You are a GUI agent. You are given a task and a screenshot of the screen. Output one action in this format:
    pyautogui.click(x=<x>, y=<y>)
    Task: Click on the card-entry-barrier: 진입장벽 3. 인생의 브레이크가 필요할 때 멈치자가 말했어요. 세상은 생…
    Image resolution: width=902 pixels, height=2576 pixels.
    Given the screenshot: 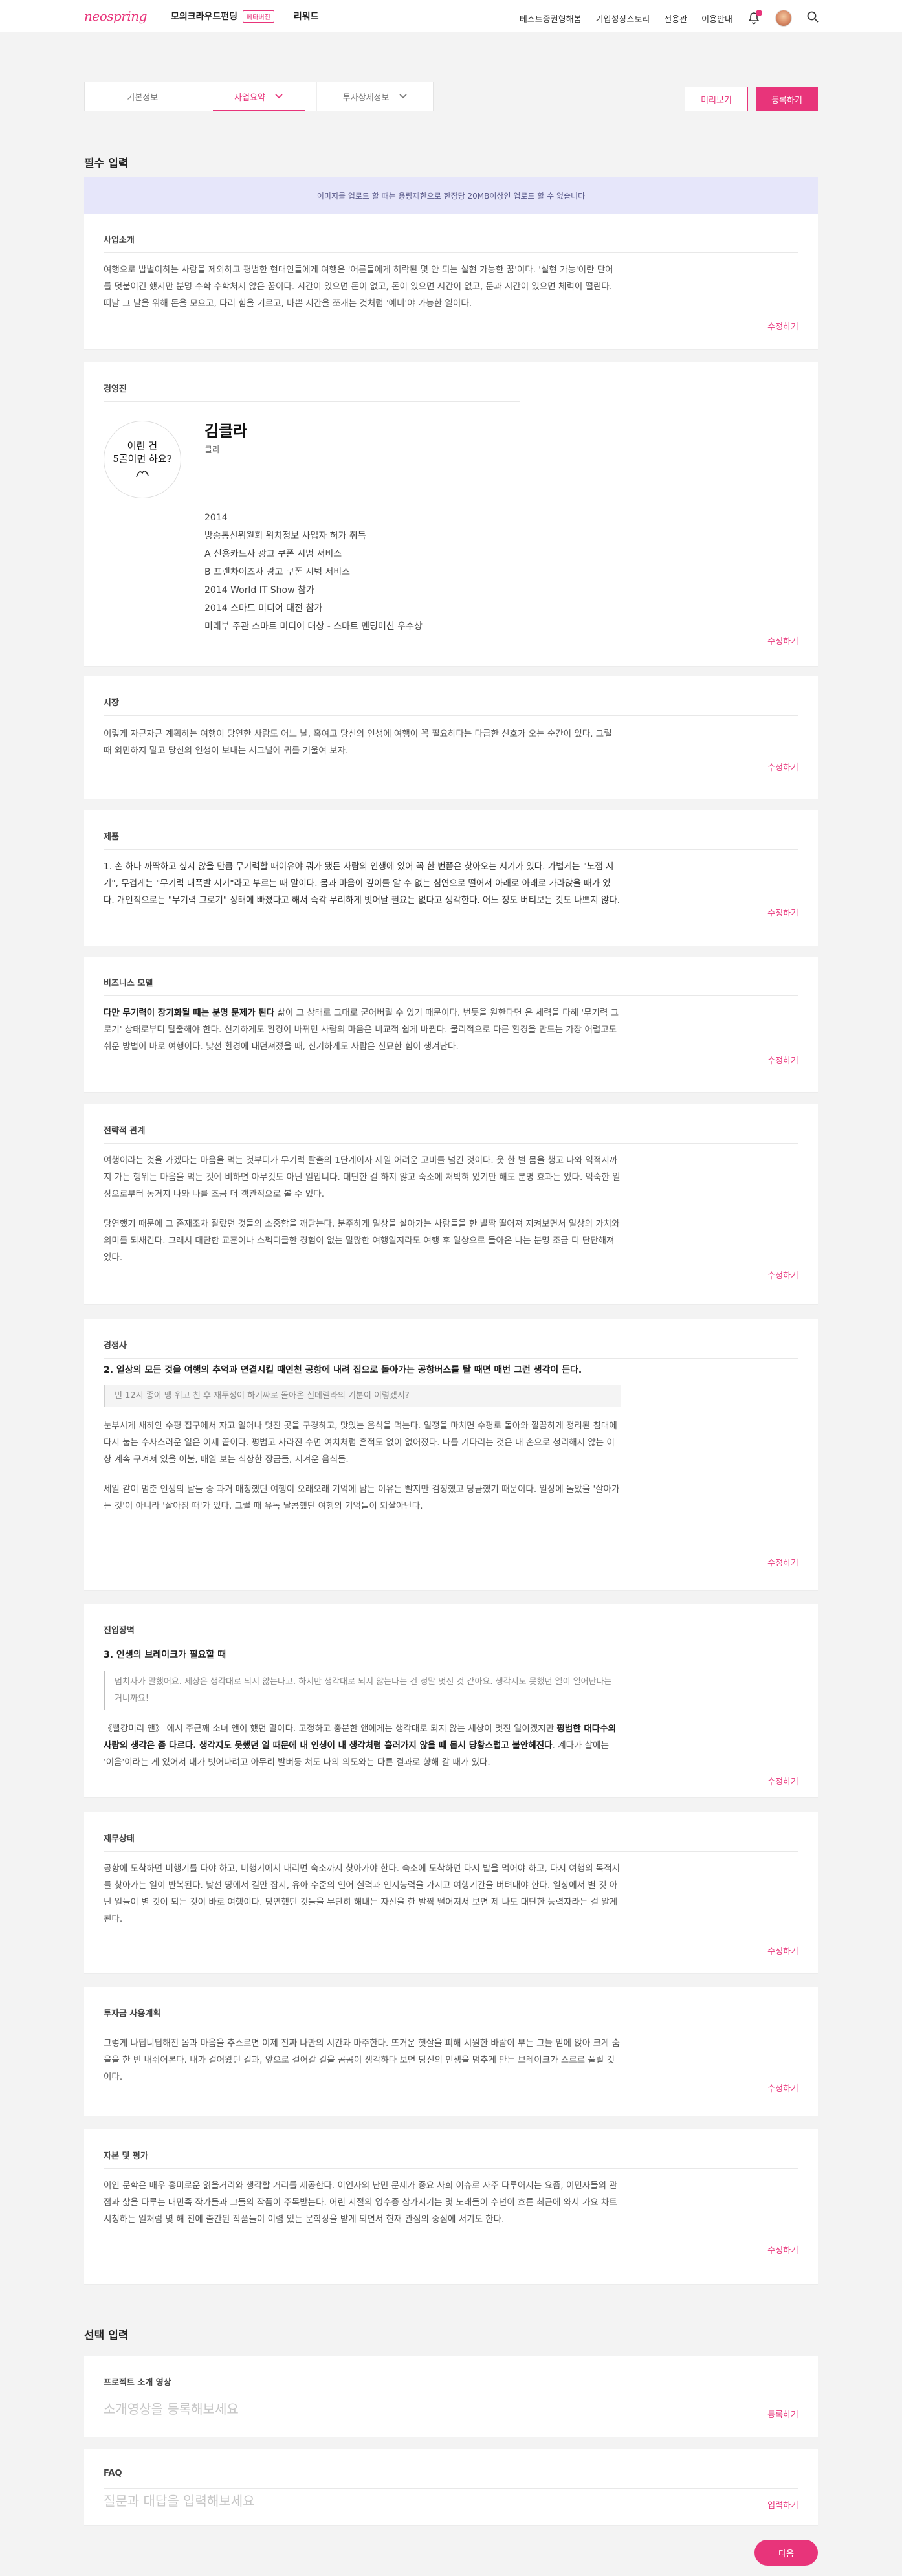 What is the action you would take?
    pyautogui.click(x=451, y=1701)
    